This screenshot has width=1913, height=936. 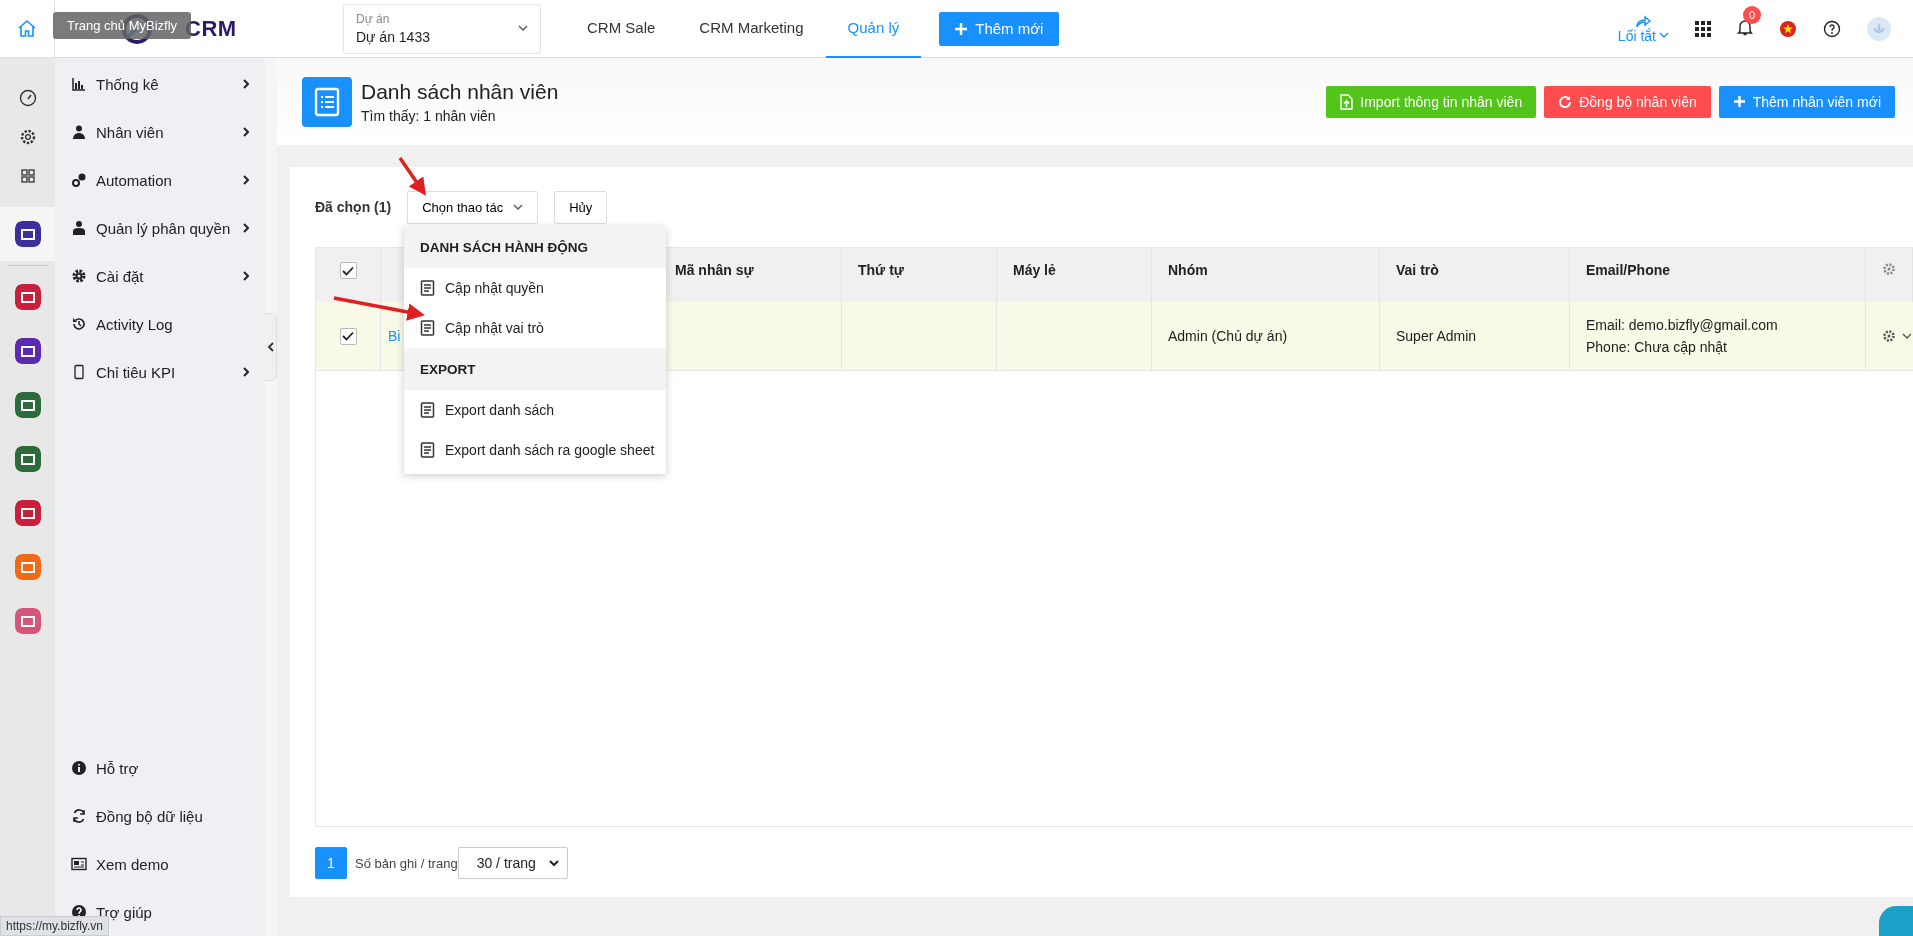 What do you see at coordinates (160, 276) in the screenshot?
I see `sidebar-item: Cài đặt` at bounding box center [160, 276].